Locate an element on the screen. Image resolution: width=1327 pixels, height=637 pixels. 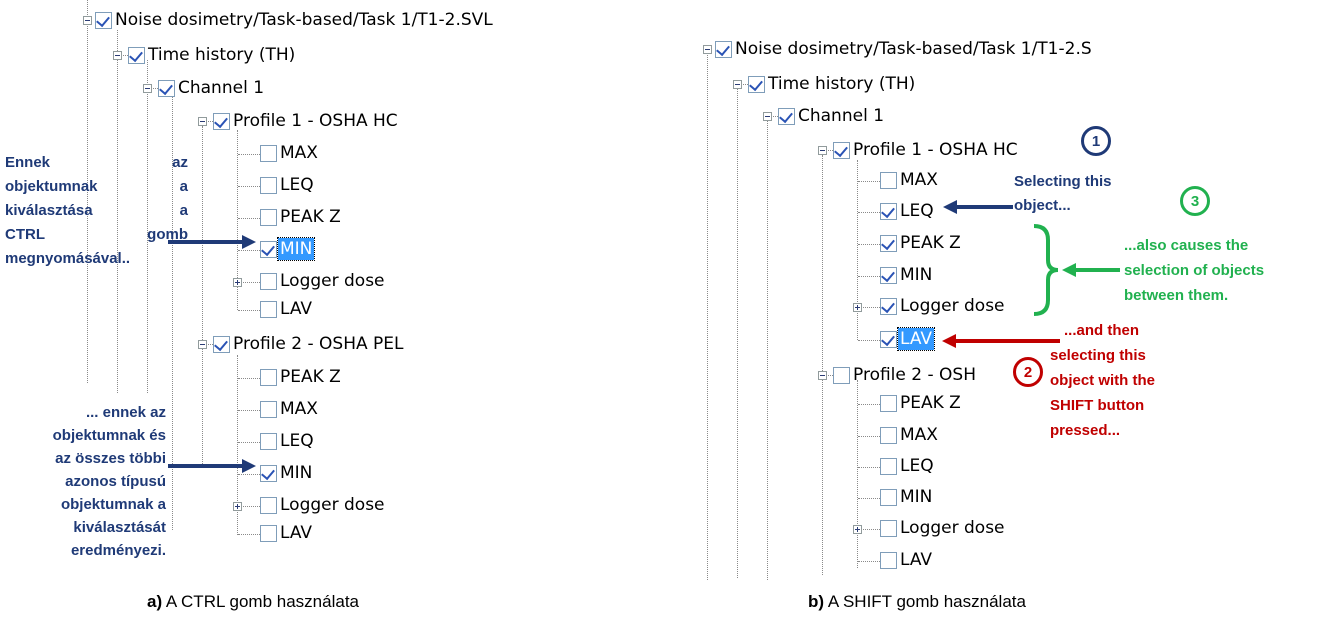
caption-b: b) A SHIFT gomb használata is located at coordinates (917, 602).